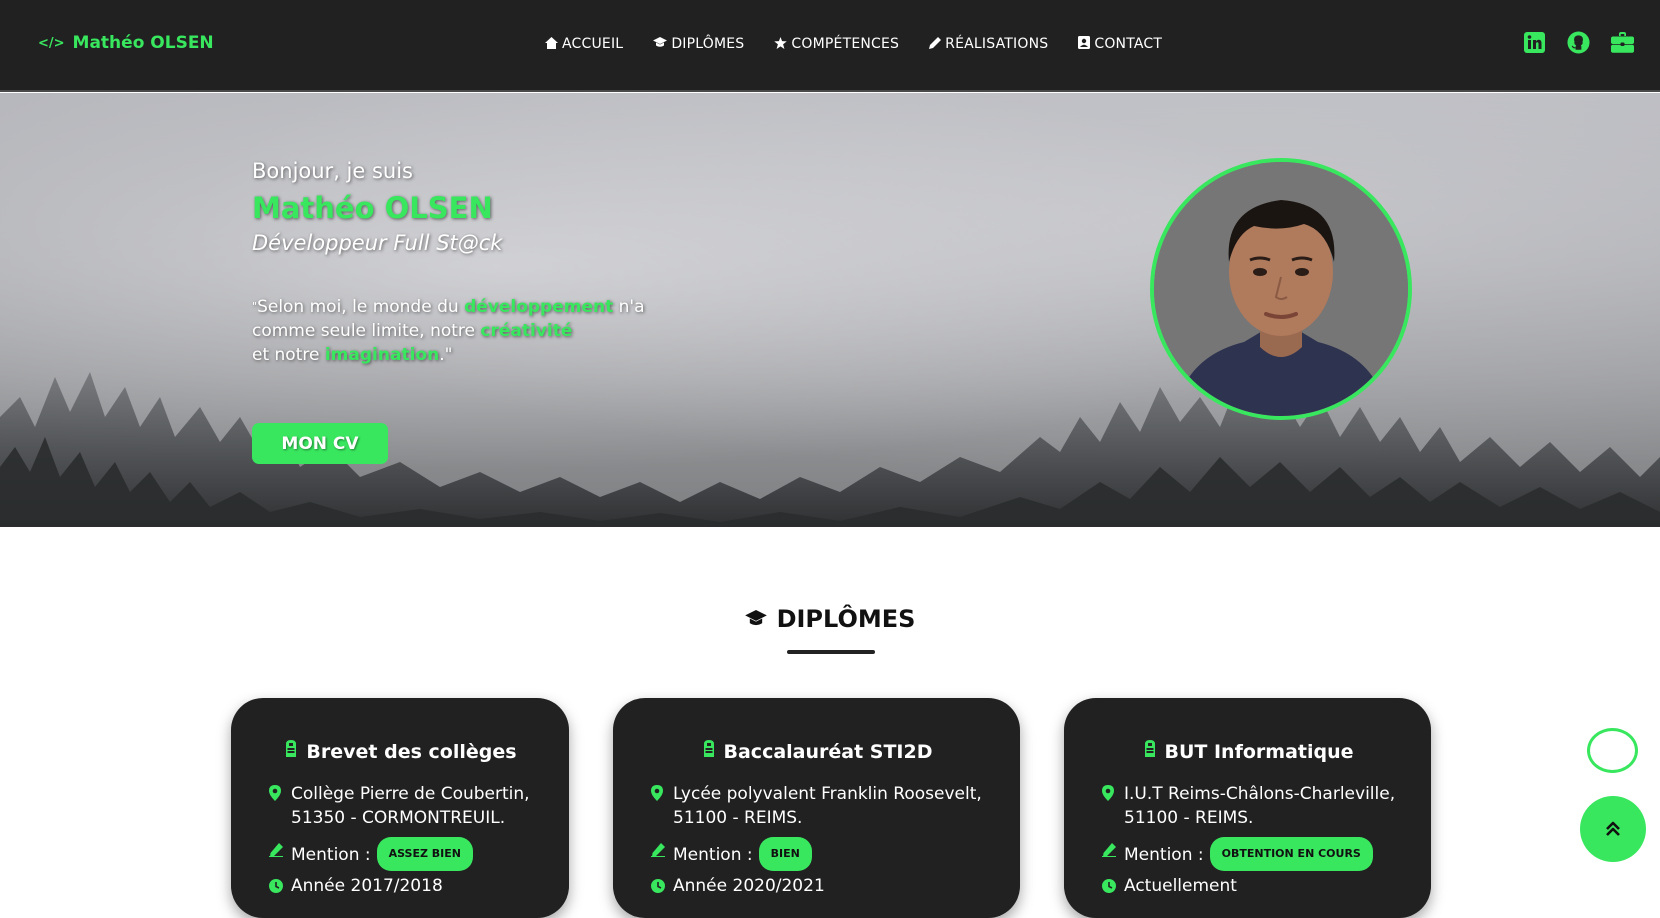 The image size is (1660, 918). What do you see at coordinates (749, 886) in the screenshot?
I see `year-text: Année 2020/2021` at bounding box center [749, 886].